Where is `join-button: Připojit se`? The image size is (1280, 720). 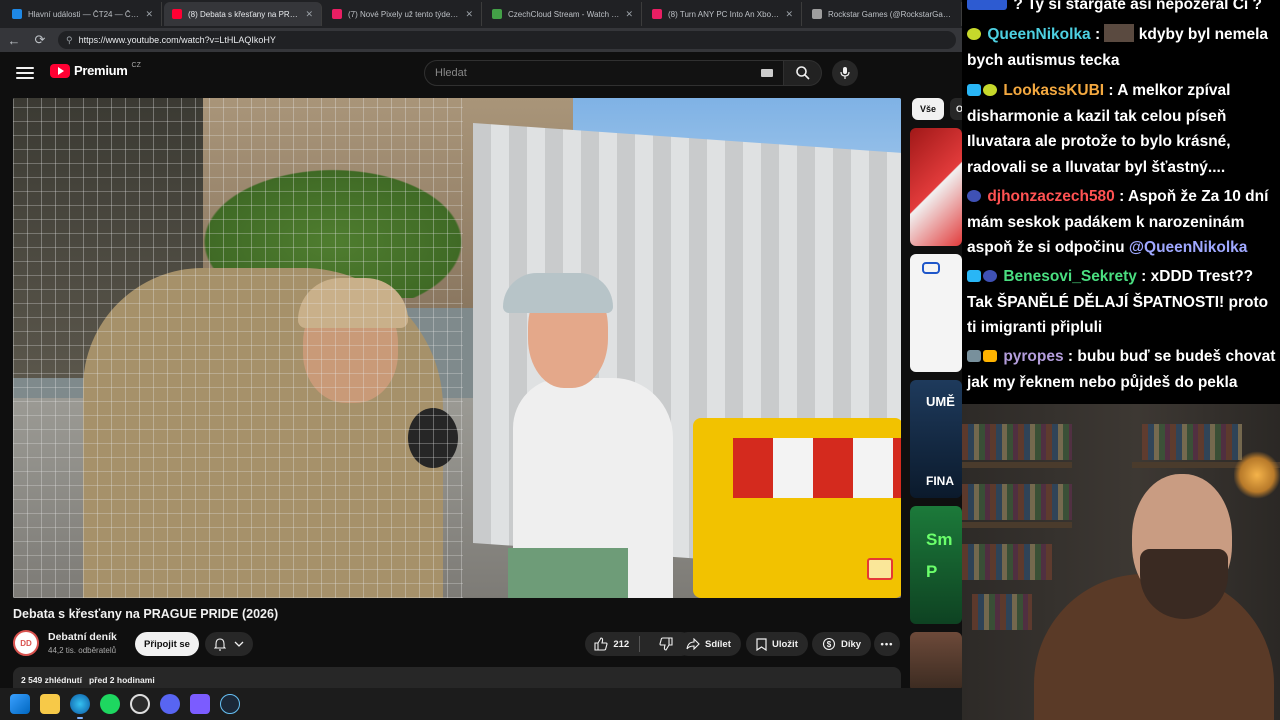
join-button: Připojit se is located at coordinates (167, 644).